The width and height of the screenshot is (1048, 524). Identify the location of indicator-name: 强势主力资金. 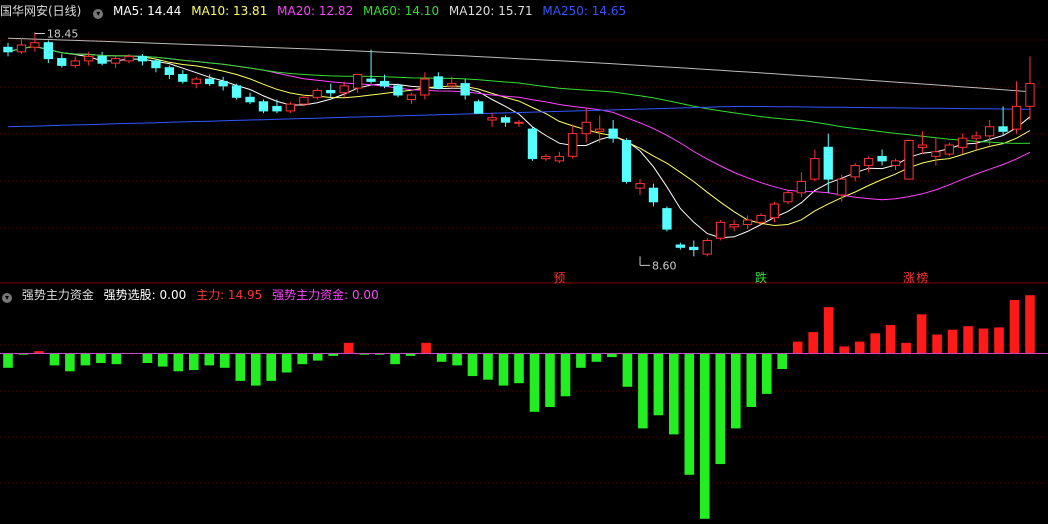
(57, 295).